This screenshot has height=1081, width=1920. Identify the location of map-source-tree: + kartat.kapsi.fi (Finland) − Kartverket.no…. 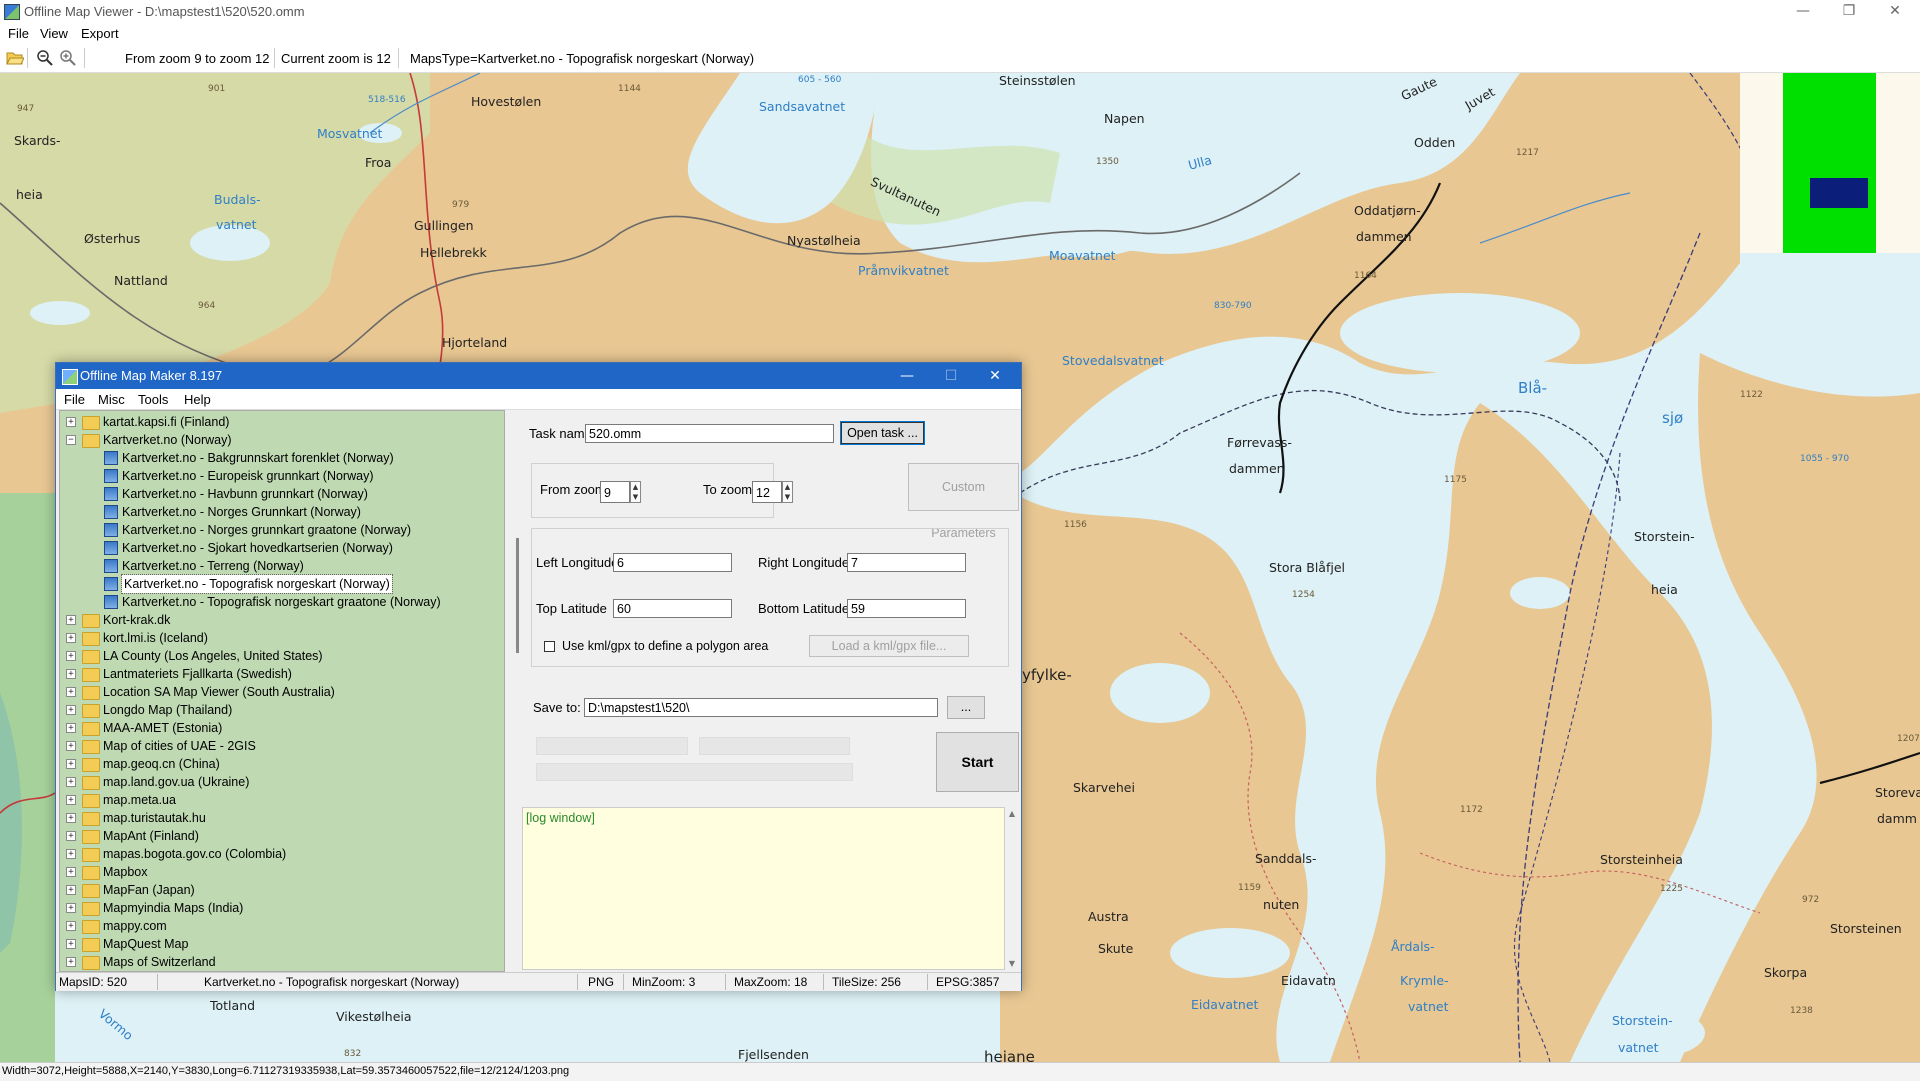
(282, 691).